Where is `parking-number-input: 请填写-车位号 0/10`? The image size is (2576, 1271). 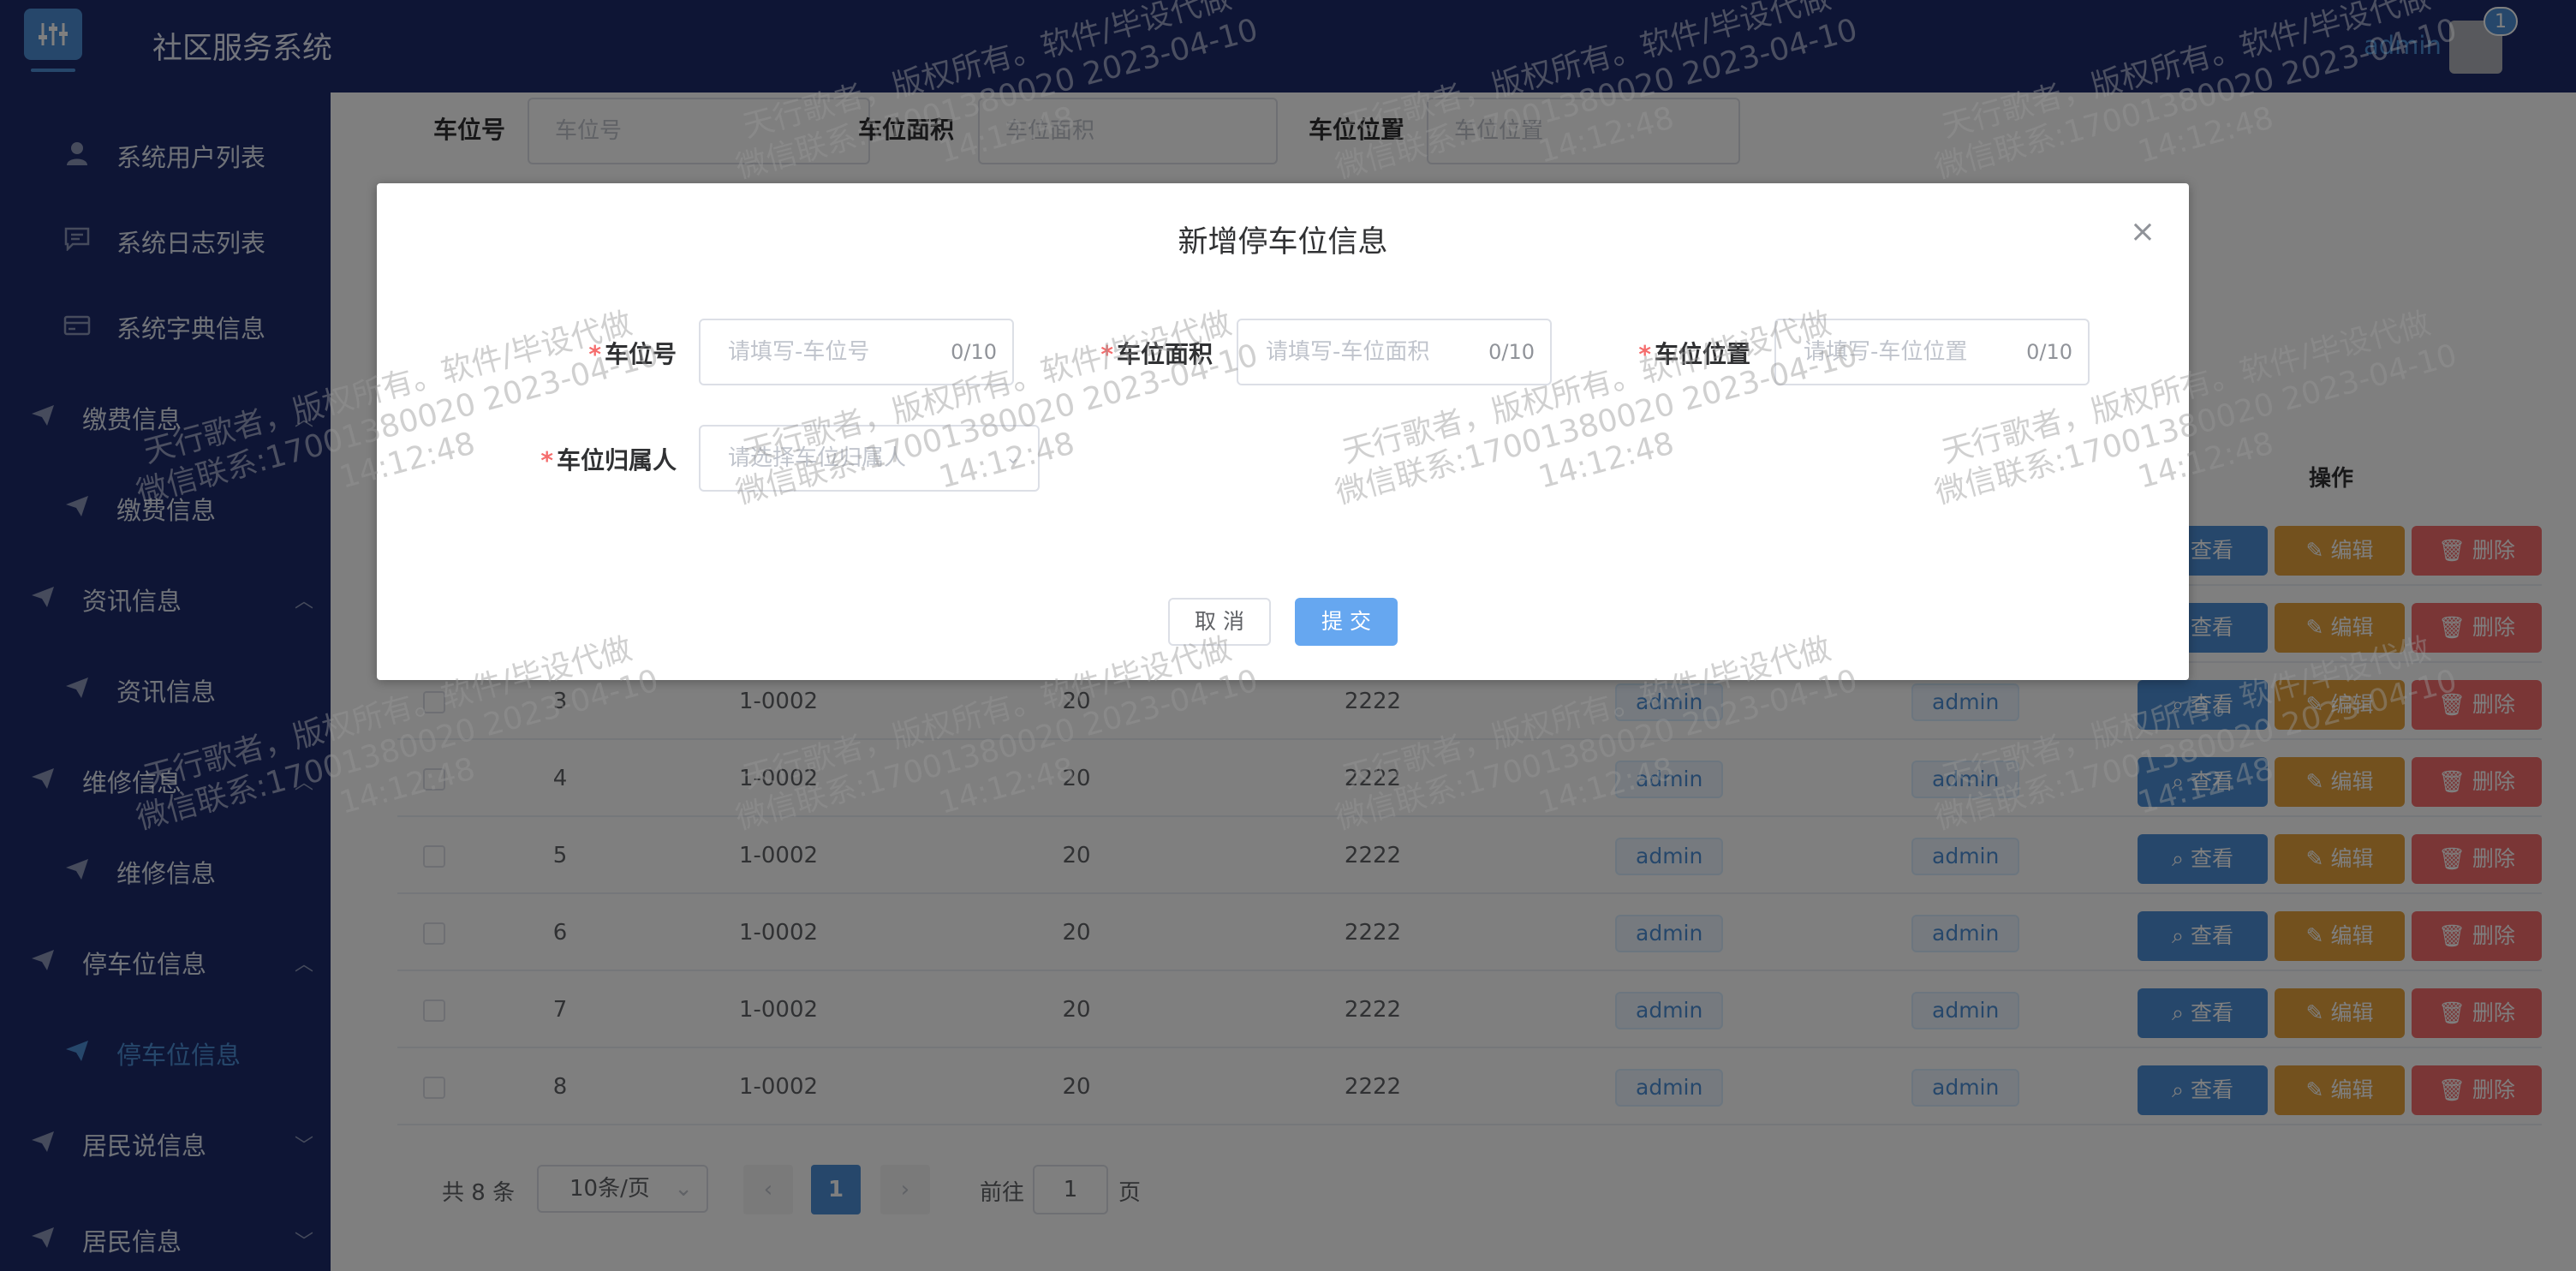
parking-number-input: 请填写-车位号 0/10 is located at coordinates (856, 352).